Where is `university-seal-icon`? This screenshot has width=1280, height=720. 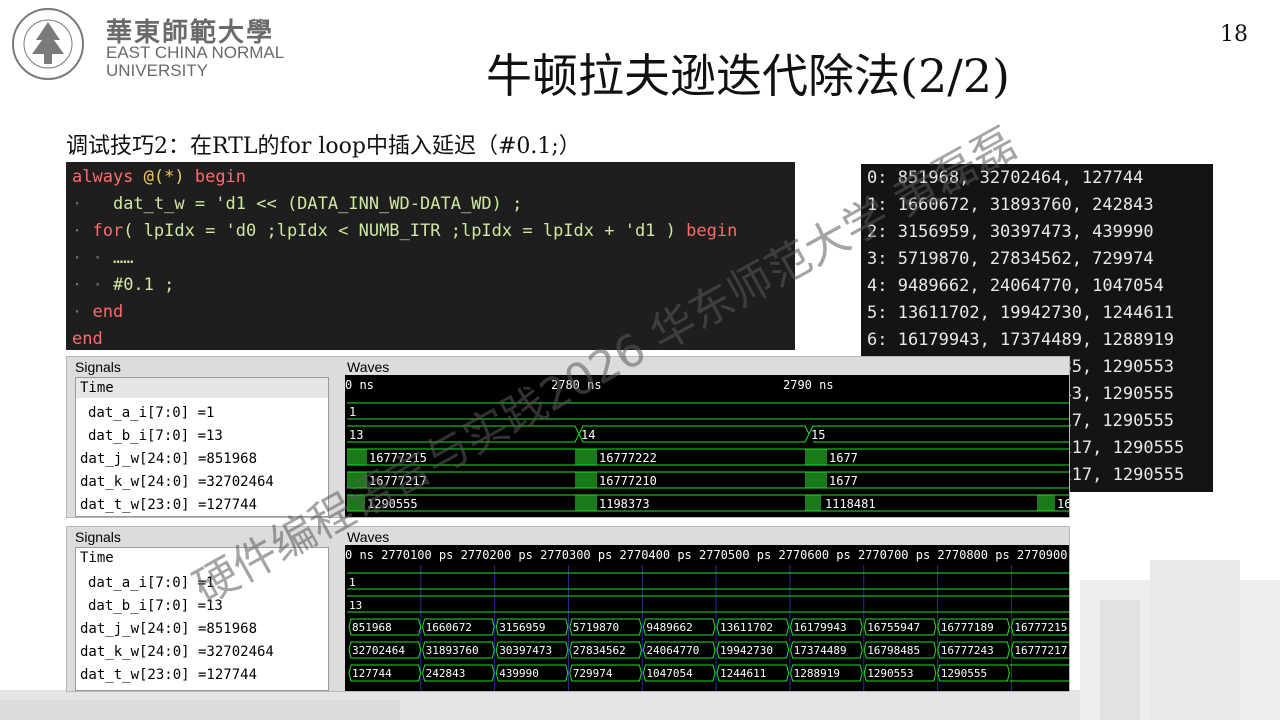 university-seal-icon is located at coordinates (48, 44).